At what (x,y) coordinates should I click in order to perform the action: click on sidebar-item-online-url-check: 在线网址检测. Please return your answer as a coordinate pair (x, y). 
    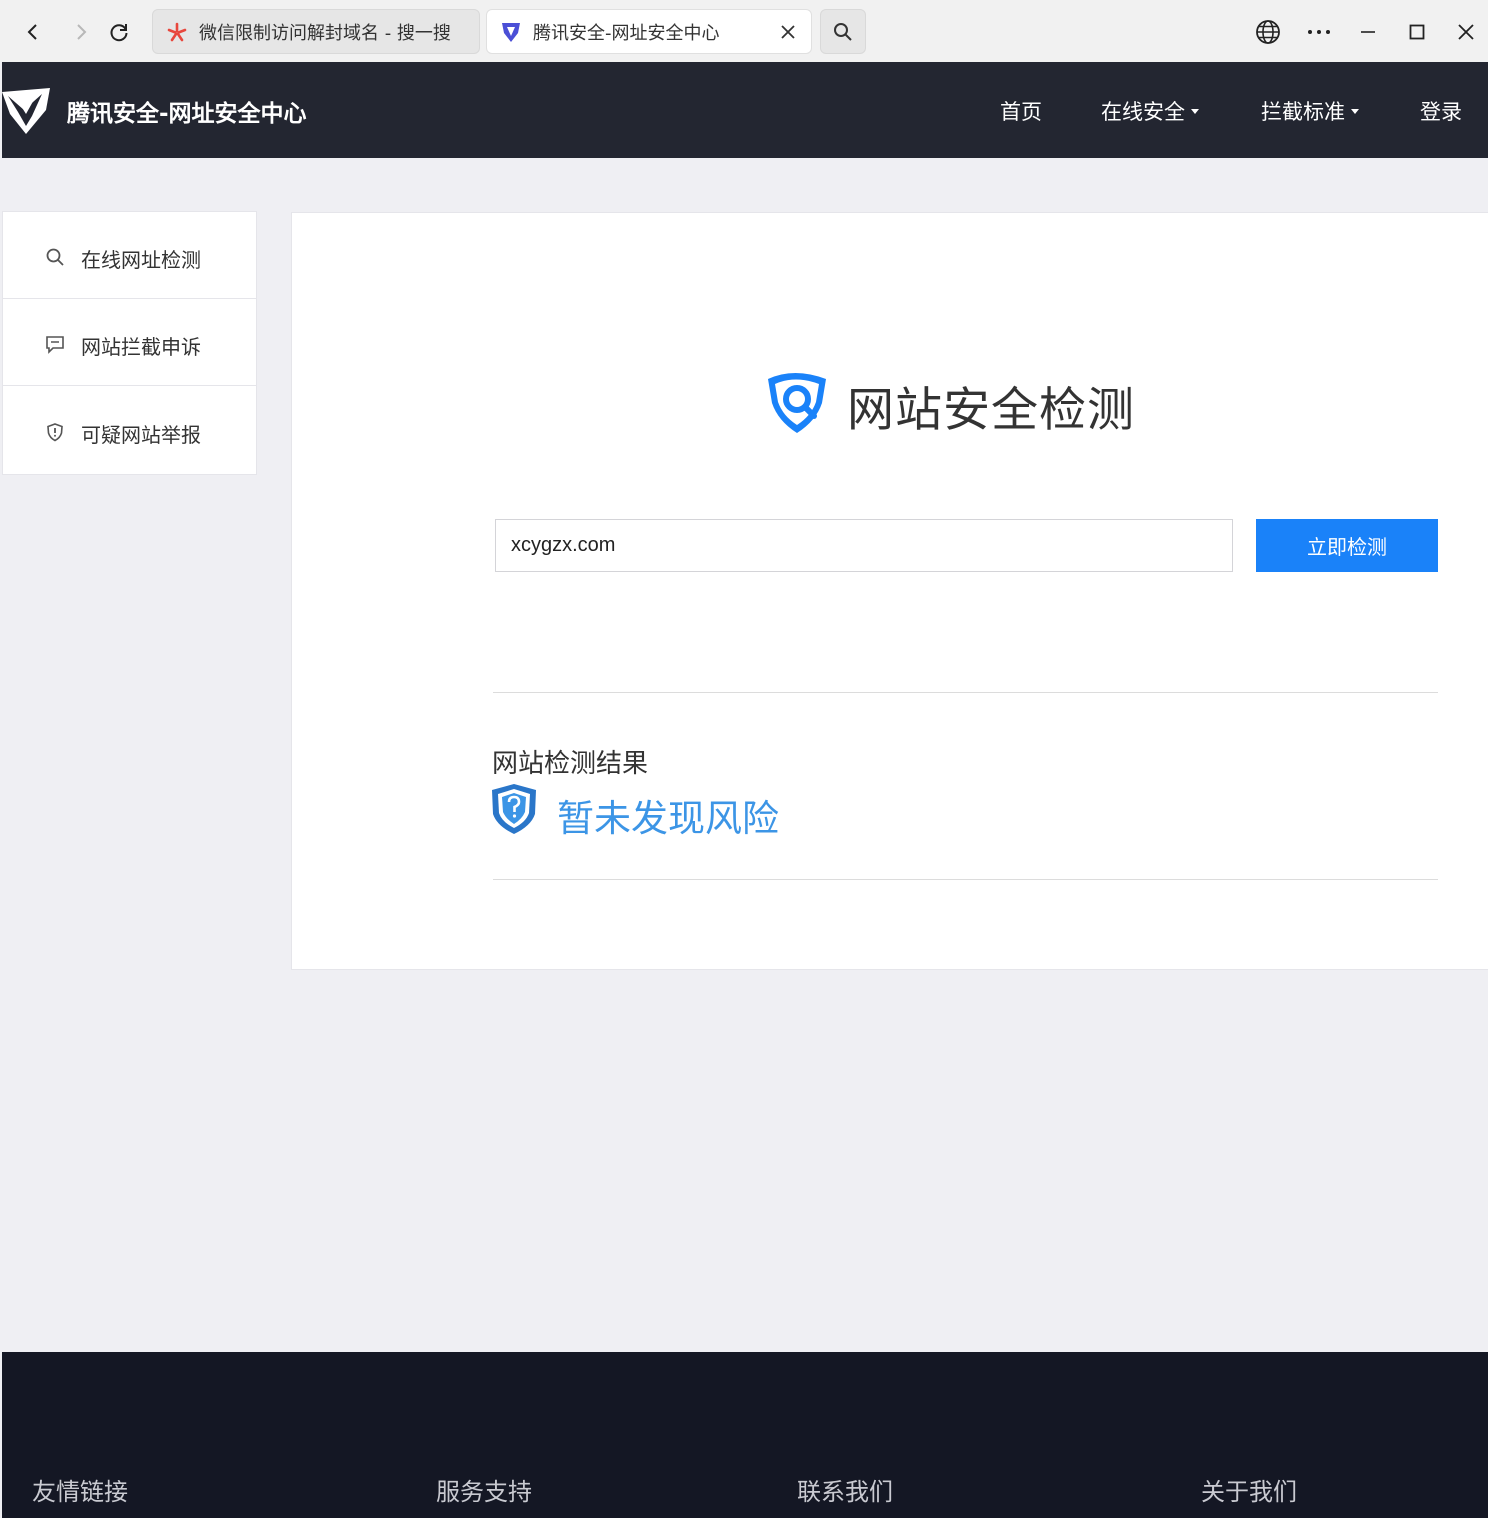
    Looking at the image, I should click on (129, 255).